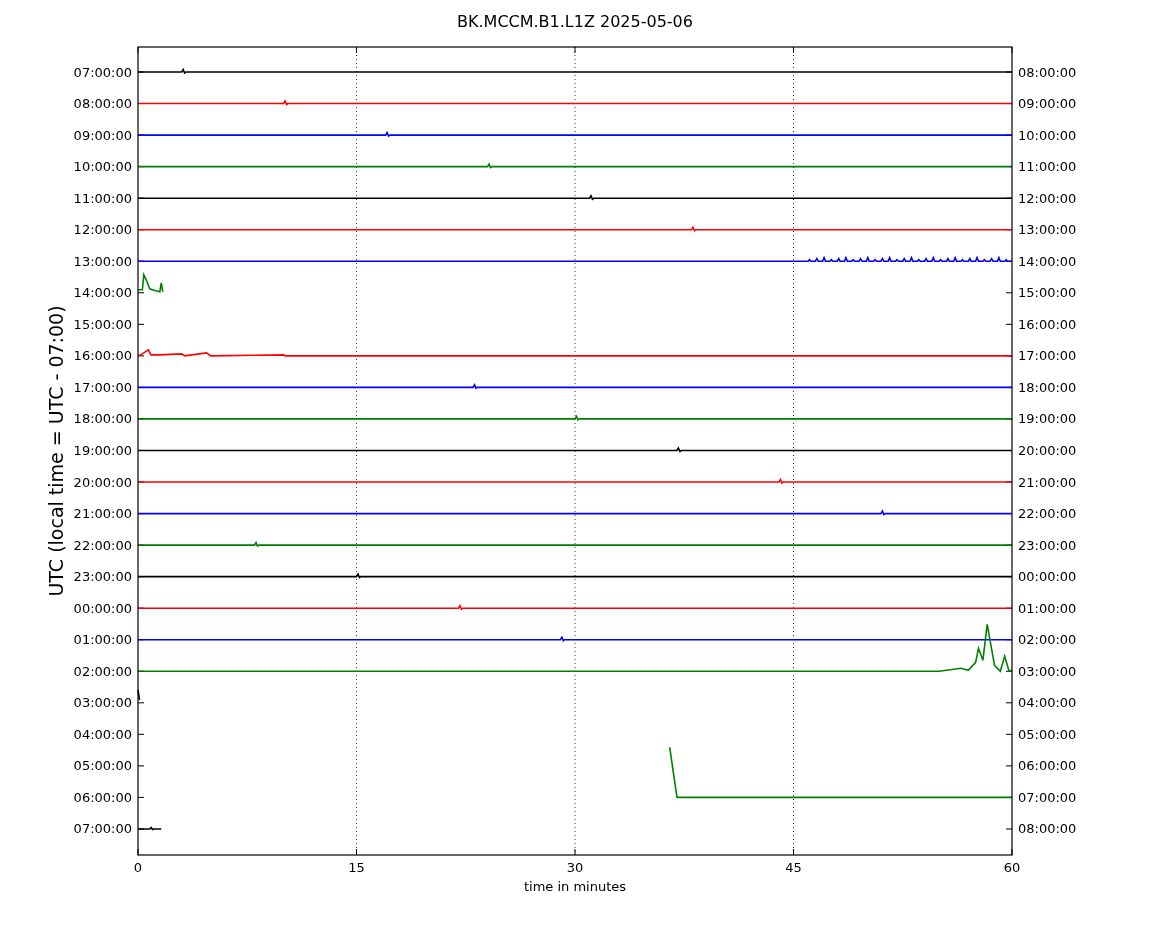 The width and height of the screenshot is (1150, 950). What do you see at coordinates (793, 867) in the screenshot?
I see `x-tick-label: 45` at bounding box center [793, 867].